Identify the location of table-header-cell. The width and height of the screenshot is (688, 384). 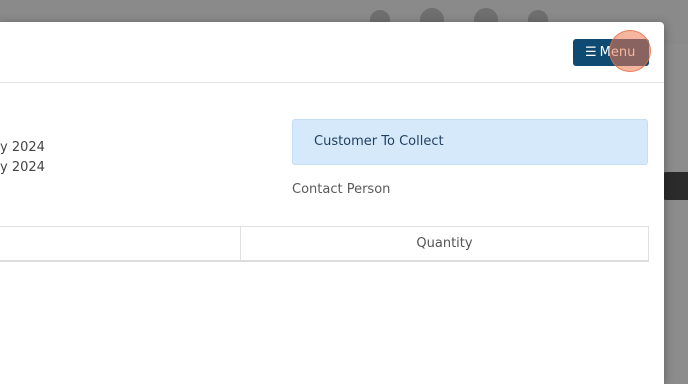
(120, 244).